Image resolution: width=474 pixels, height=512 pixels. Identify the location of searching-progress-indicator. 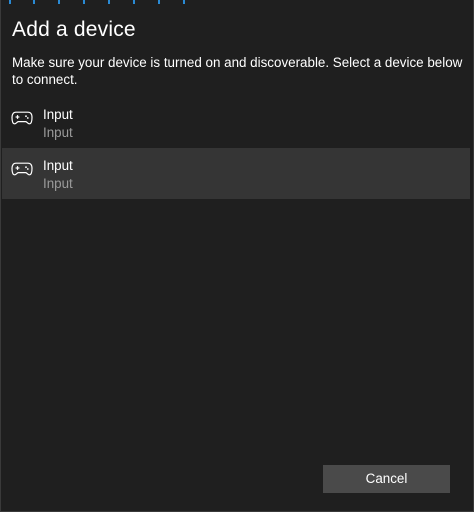
(237, 2).